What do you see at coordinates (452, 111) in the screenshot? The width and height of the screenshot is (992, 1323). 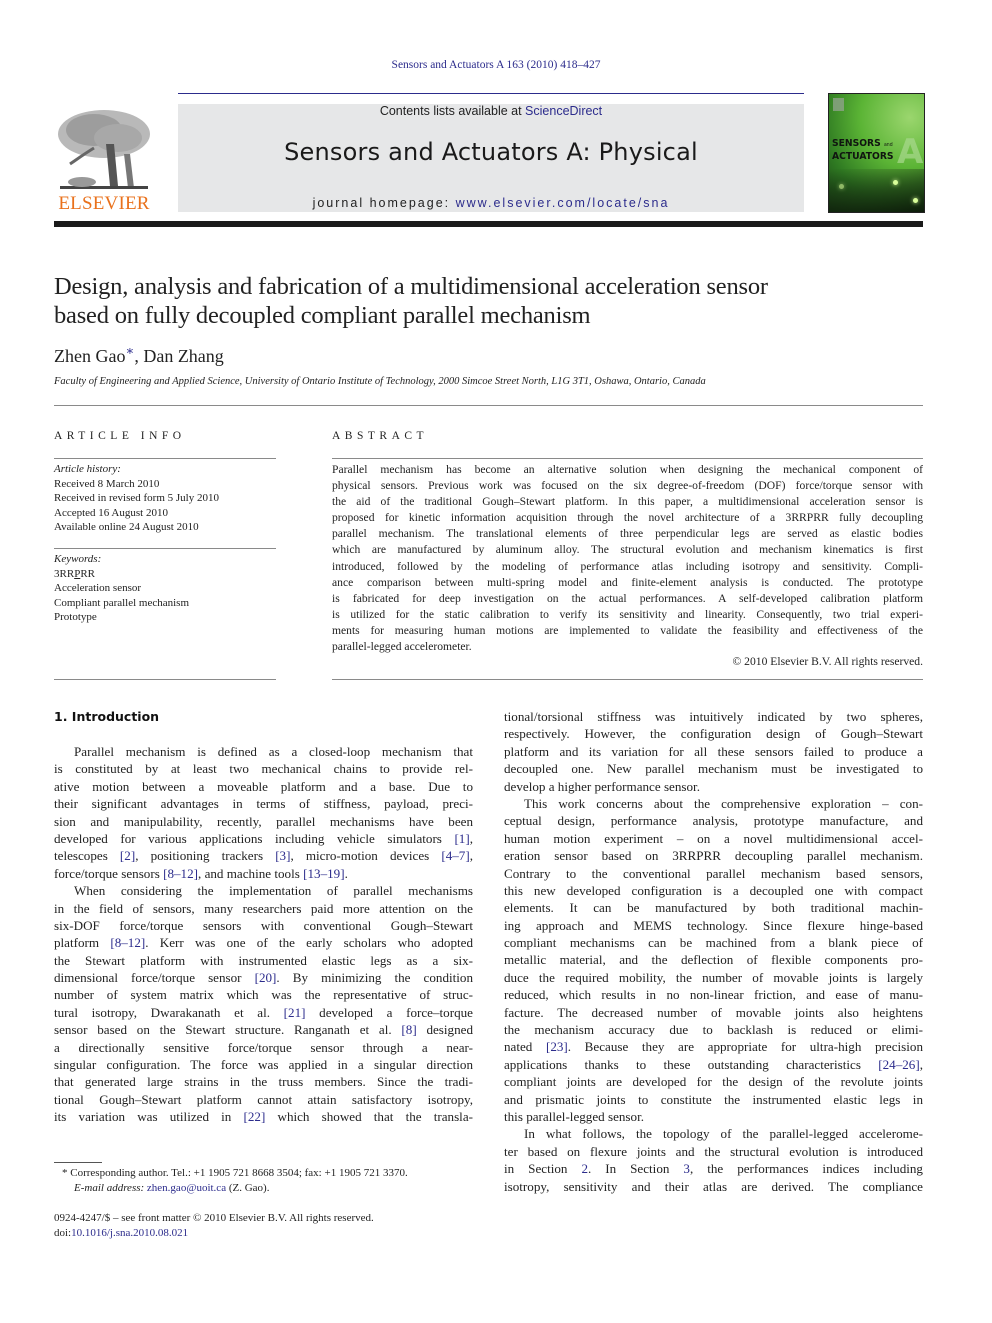 I see `contents-prefix: Contents lists available at` at bounding box center [452, 111].